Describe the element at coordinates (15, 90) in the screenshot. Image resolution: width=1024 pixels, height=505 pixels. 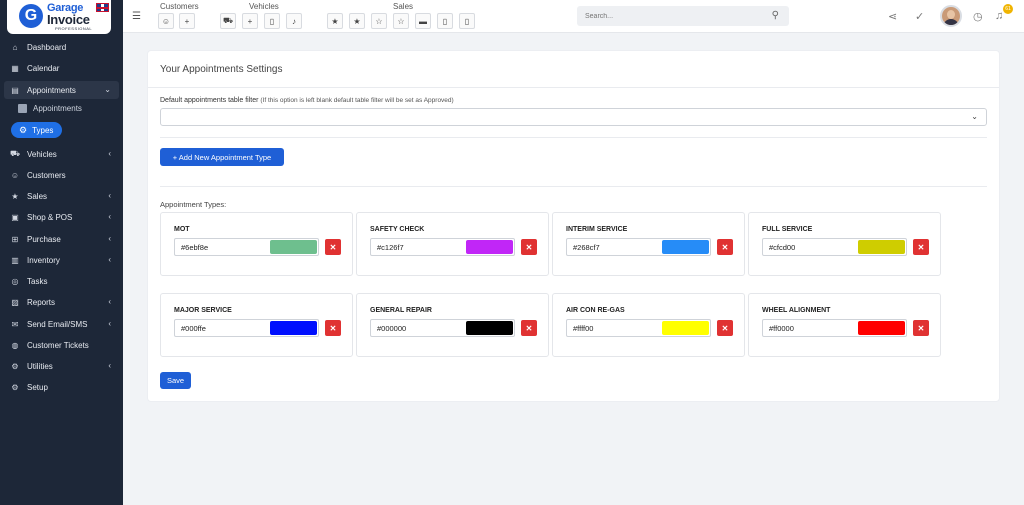
I see `clipboard-icon: ▤` at that location.